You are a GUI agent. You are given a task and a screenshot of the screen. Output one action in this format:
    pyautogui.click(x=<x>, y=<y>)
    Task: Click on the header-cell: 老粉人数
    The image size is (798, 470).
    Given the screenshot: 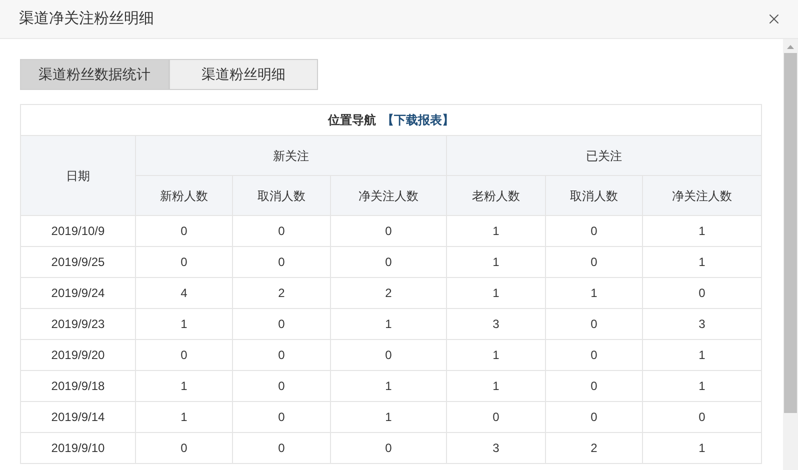 What is the action you would take?
    pyautogui.click(x=496, y=196)
    